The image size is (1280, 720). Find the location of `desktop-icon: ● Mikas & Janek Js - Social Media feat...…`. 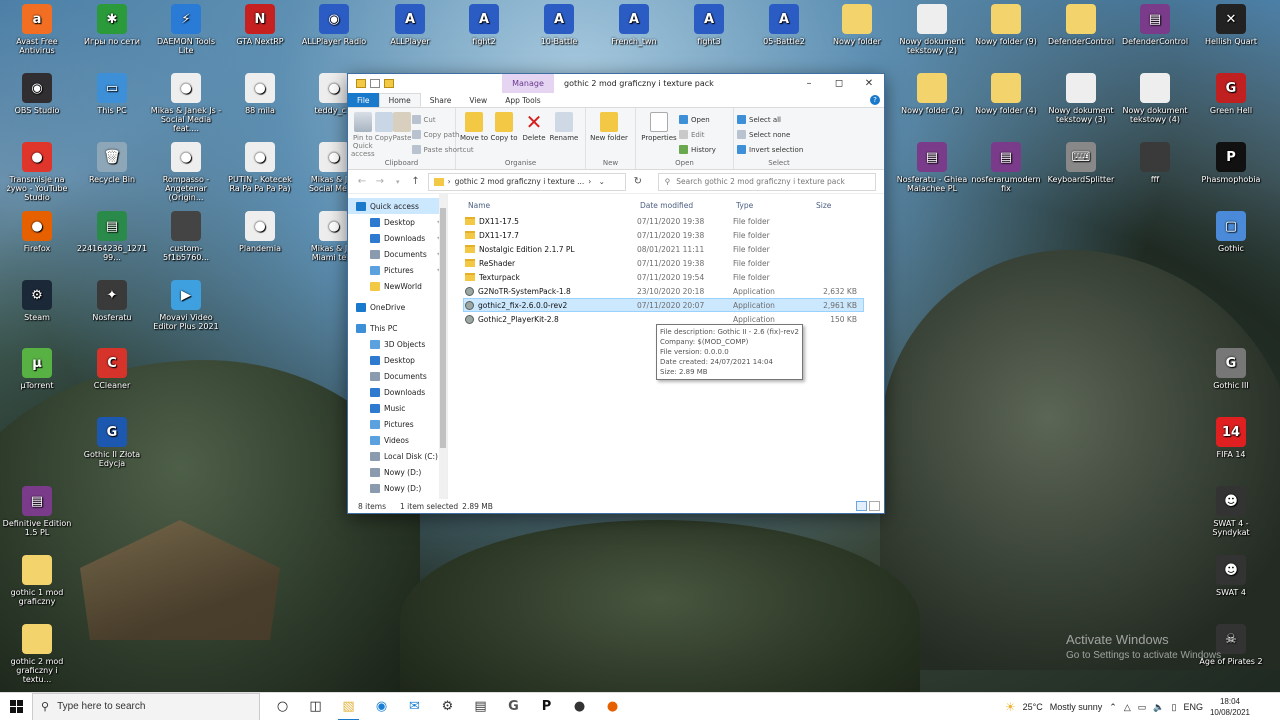

desktop-icon: ● Mikas & Janek Js - Social Media feat...… is located at coordinates (186, 103).